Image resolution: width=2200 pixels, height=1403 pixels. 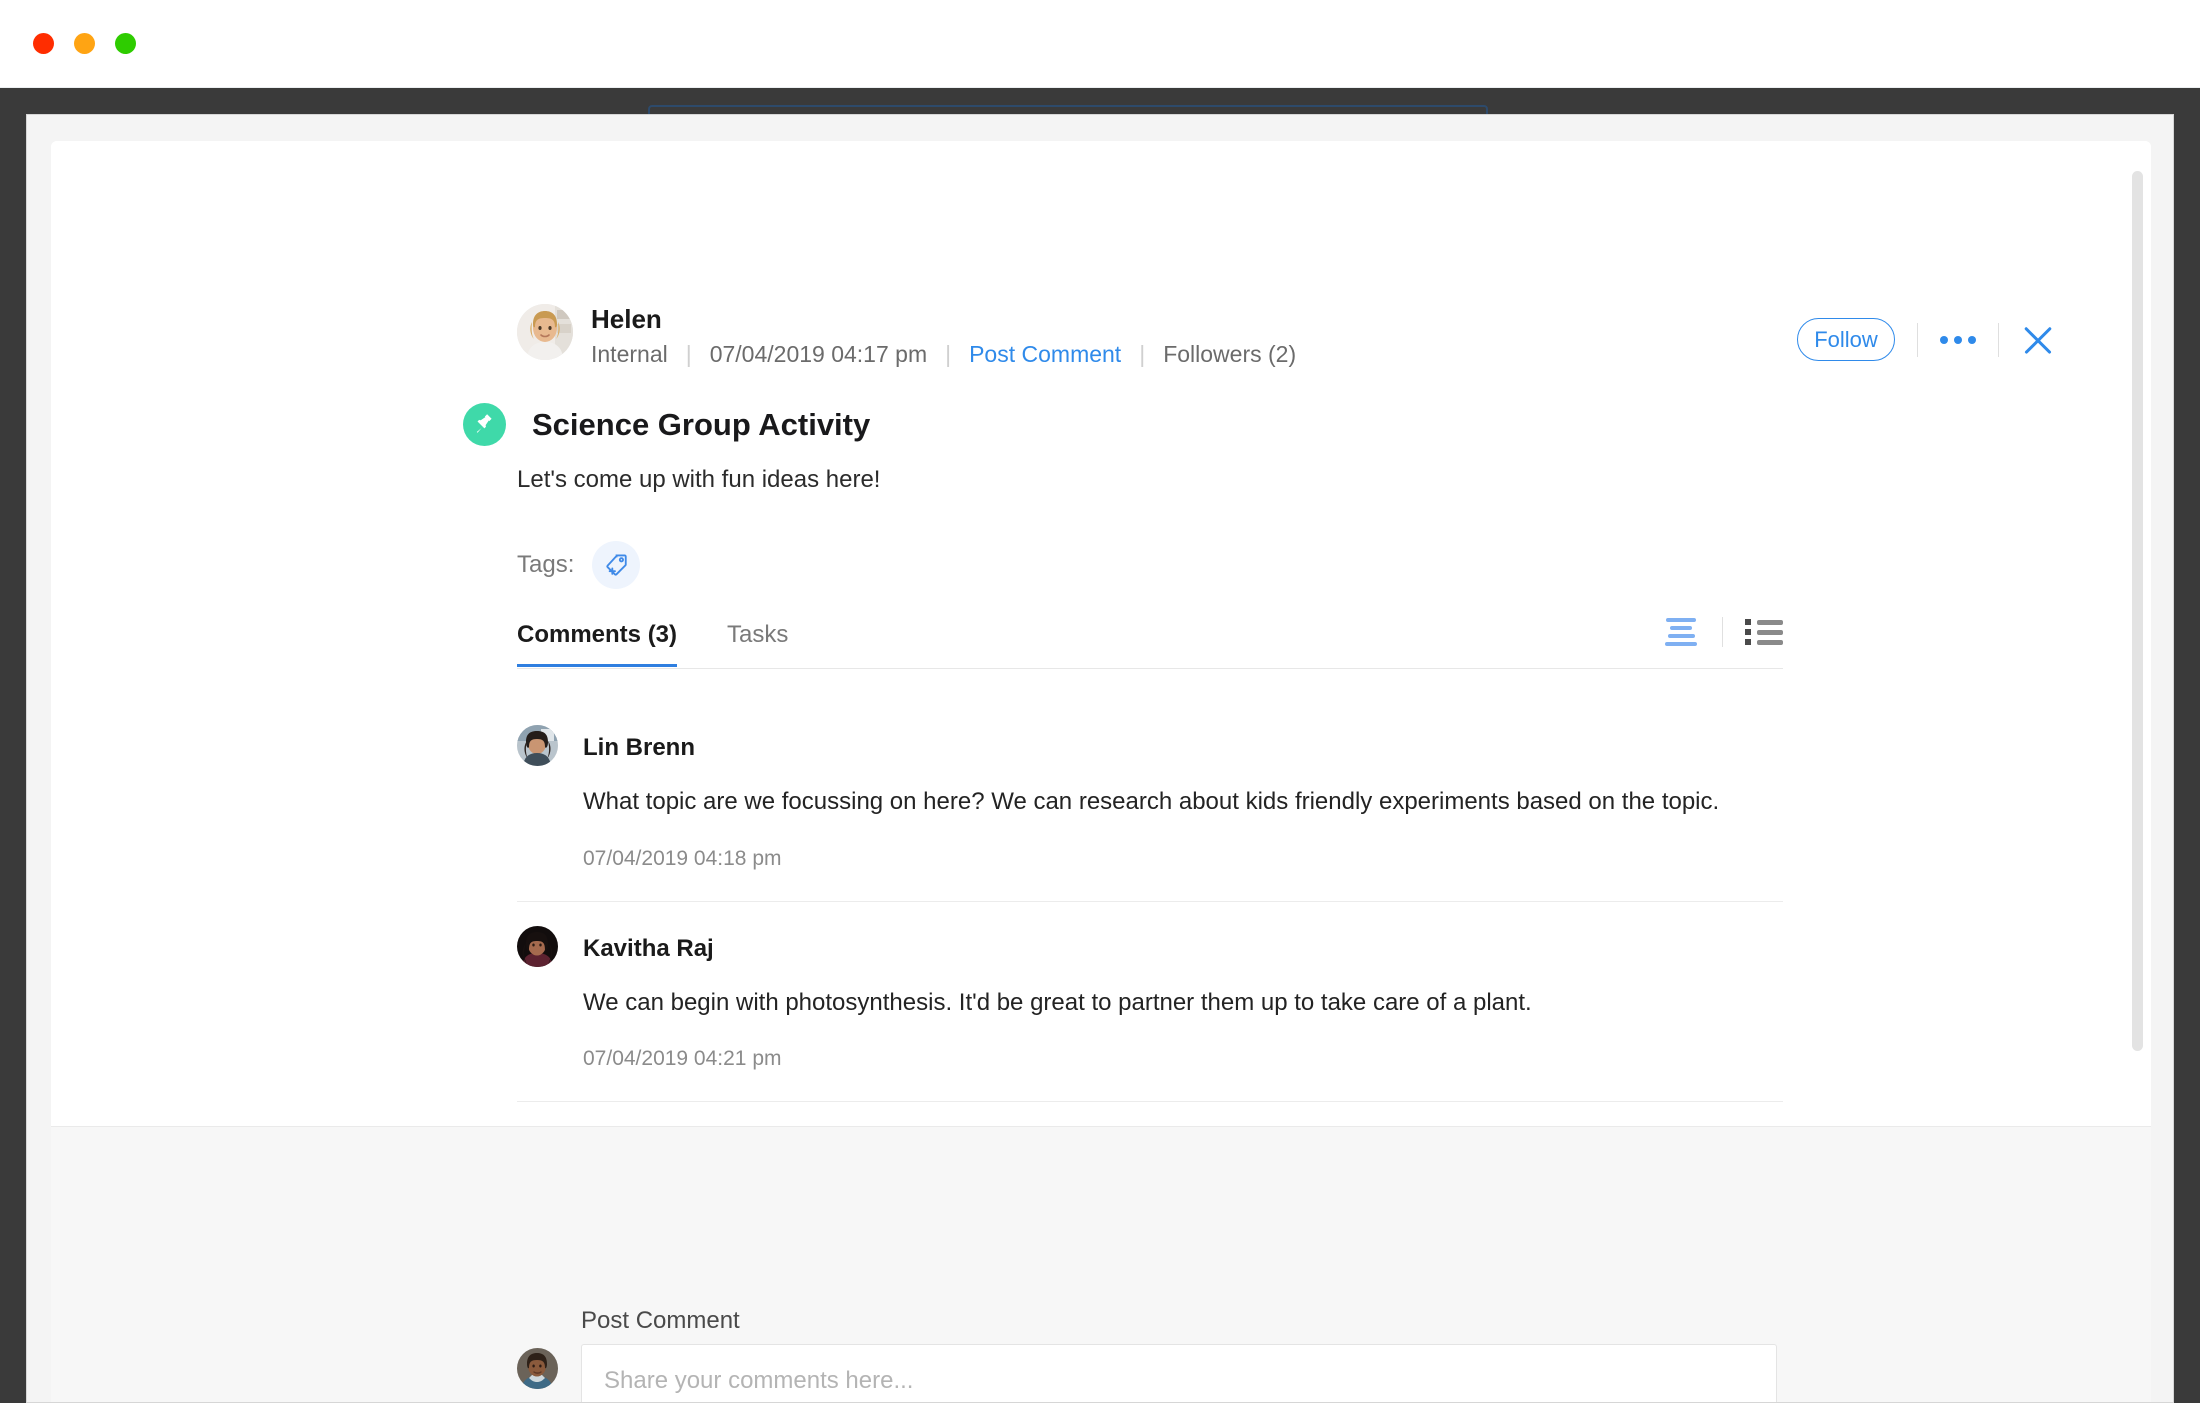 I want to click on zoom-window-button, so click(x=125, y=43).